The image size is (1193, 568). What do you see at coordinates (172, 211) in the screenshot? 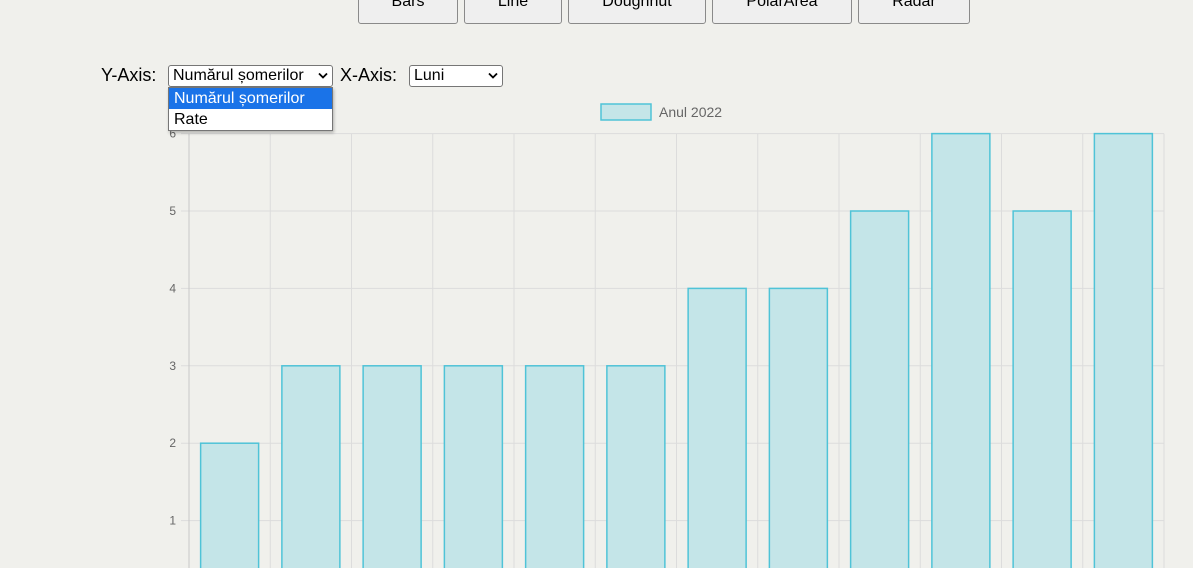
I see `y-tick-label: 5` at bounding box center [172, 211].